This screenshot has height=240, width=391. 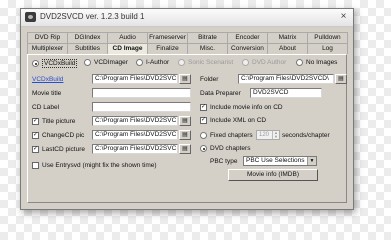 What do you see at coordinates (238, 120) in the screenshot?
I see `checkbox-label: Include XML on CD` at bounding box center [238, 120].